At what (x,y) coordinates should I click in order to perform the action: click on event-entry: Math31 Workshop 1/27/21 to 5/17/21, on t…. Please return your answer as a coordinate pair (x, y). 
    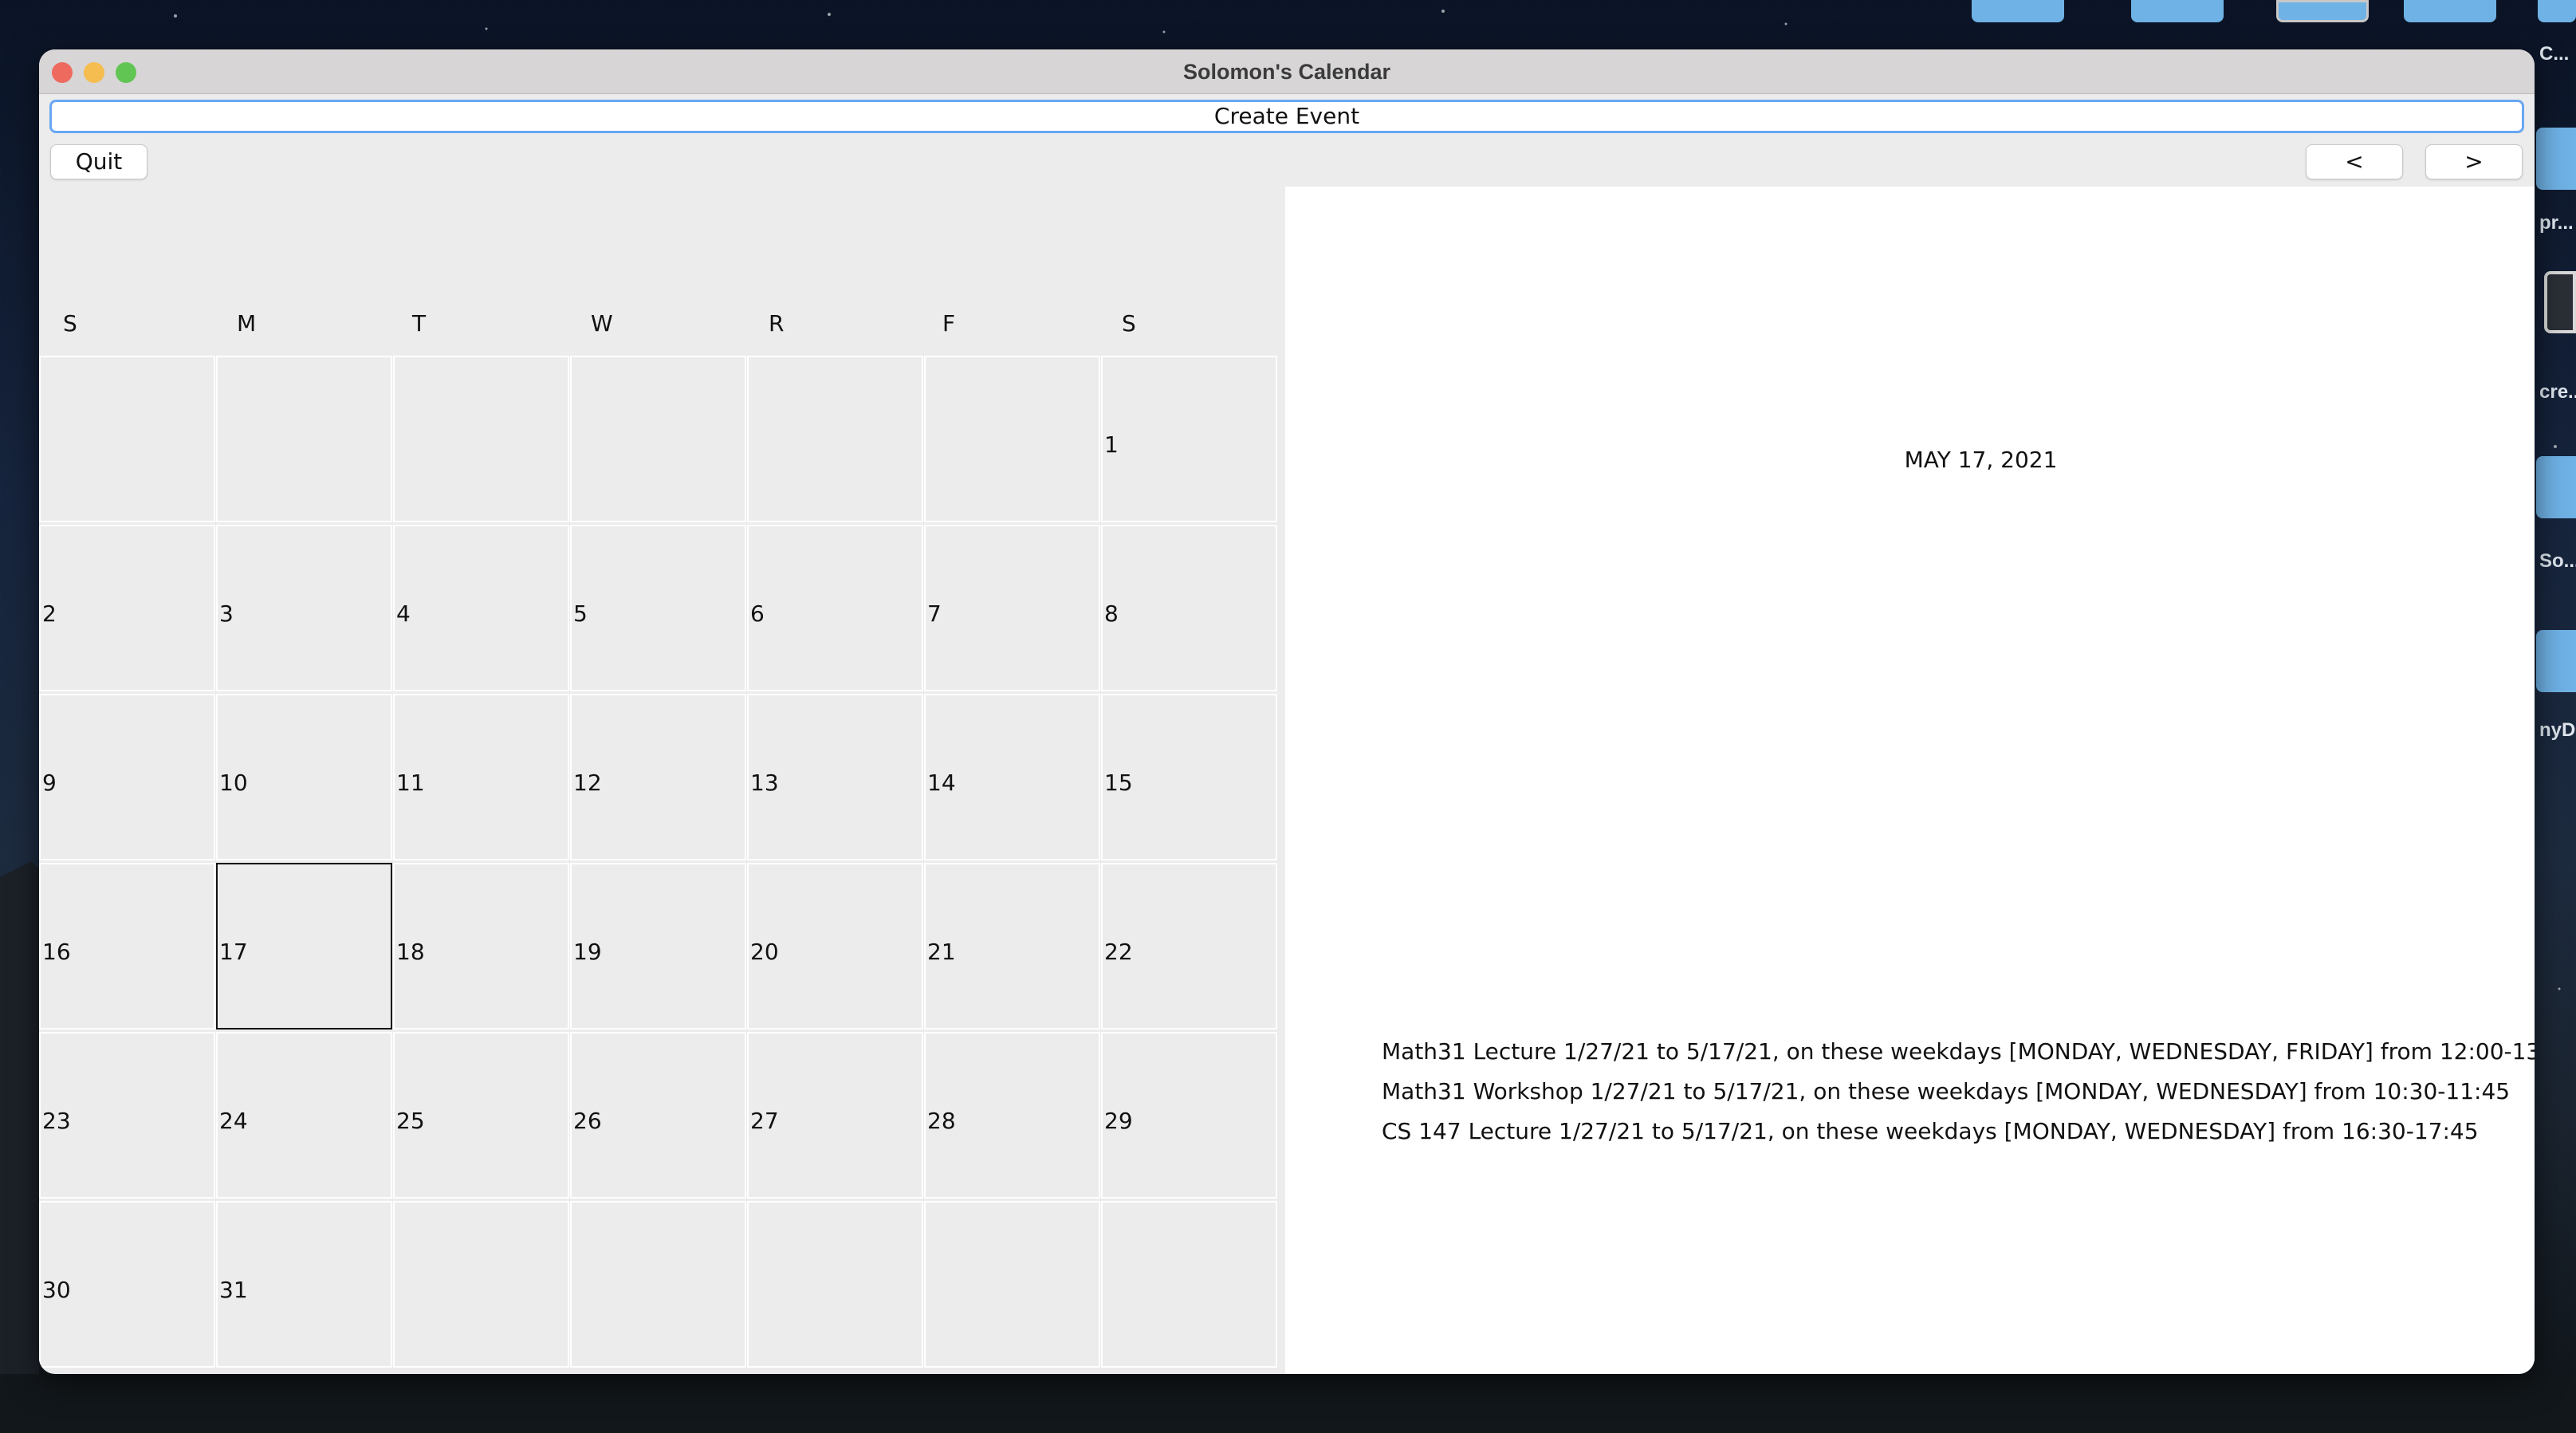
    Looking at the image, I should click on (1947, 1091).